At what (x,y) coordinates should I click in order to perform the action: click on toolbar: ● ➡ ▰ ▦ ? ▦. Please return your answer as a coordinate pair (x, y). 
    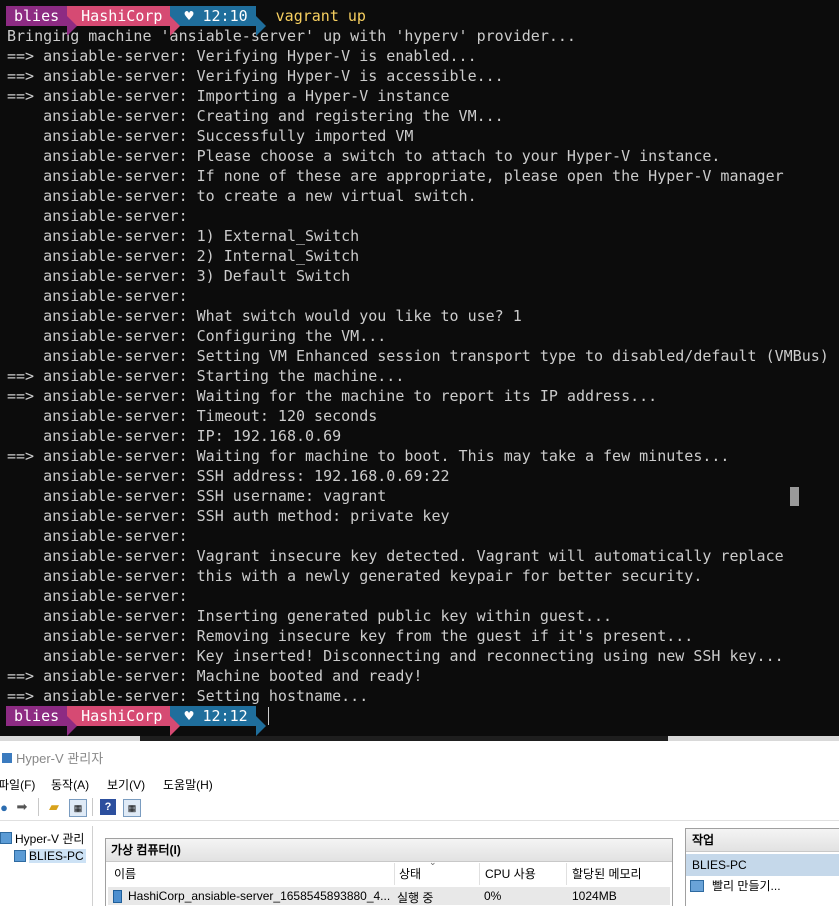
    Looking at the image, I should click on (419, 807).